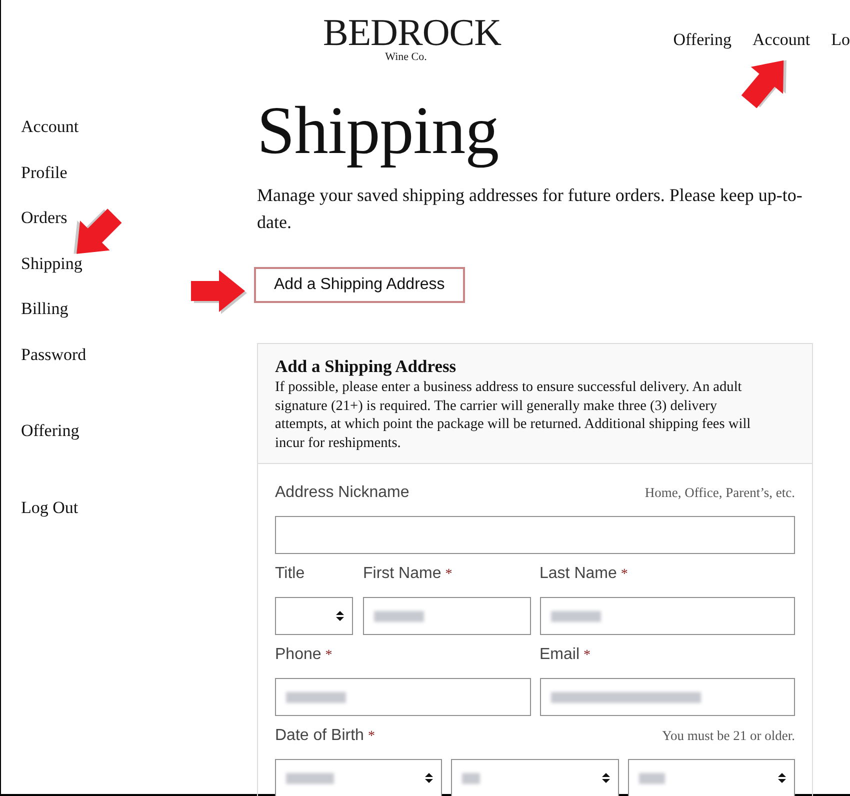 The height and width of the screenshot is (796, 850). Describe the element at coordinates (51, 263) in the screenshot. I see `sidebar-link: Shipping` at that location.